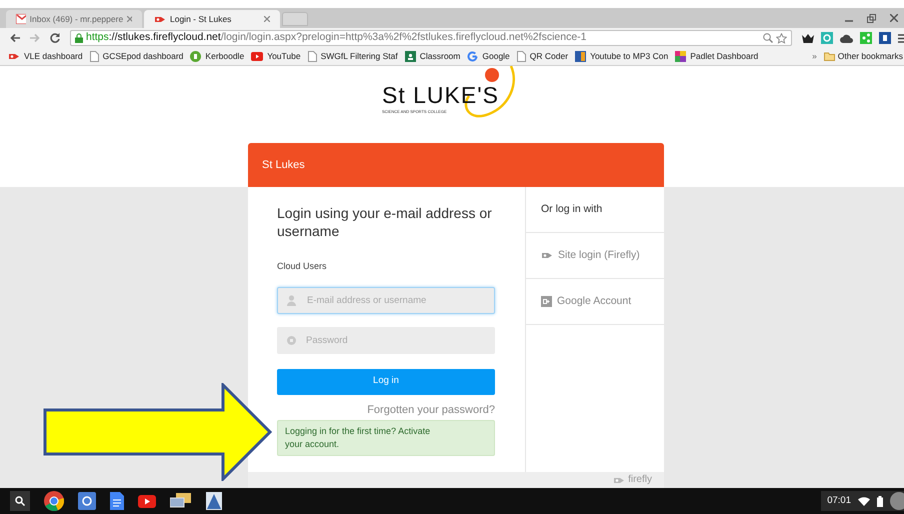 This screenshot has width=904, height=514. What do you see at coordinates (456, 165) in the screenshot?
I see `card-header: St Lukes` at bounding box center [456, 165].